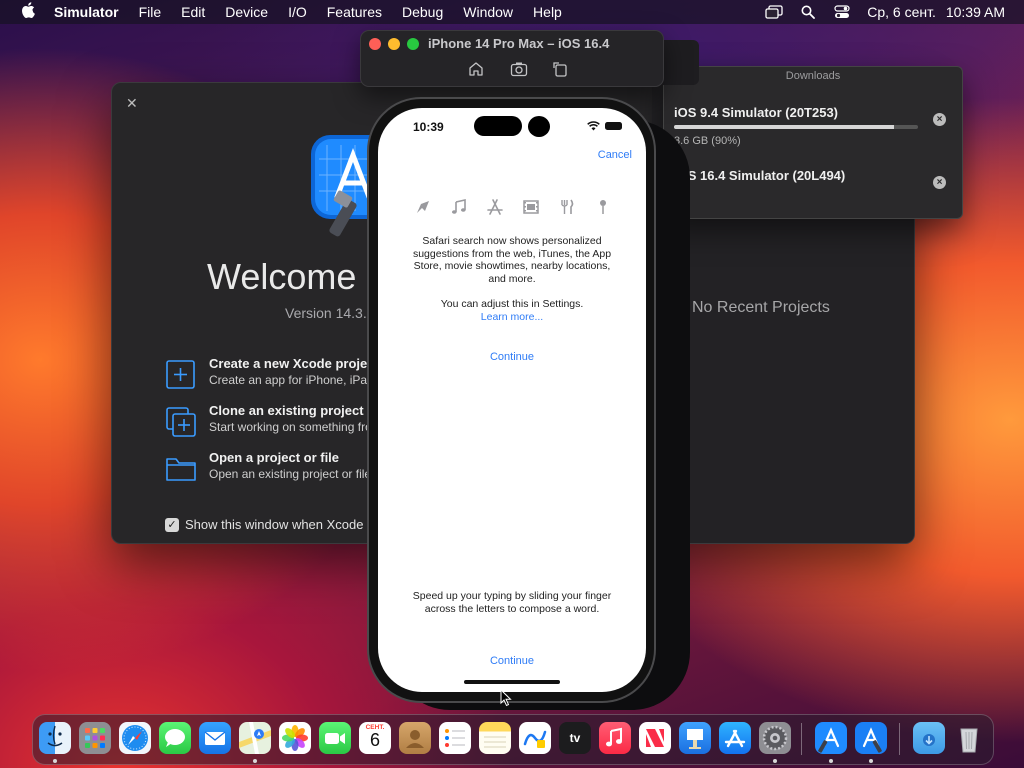 This screenshot has width=1024, height=768. What do you see at coordinates (808, 12) in the screenshot?
I see `spotlight-search-icon` at bounding box center [808, 12].